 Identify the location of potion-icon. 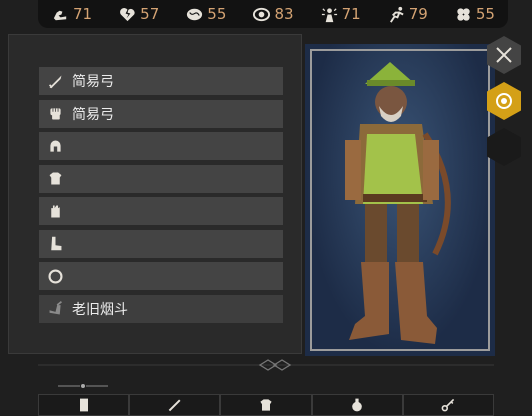
(357, 405).